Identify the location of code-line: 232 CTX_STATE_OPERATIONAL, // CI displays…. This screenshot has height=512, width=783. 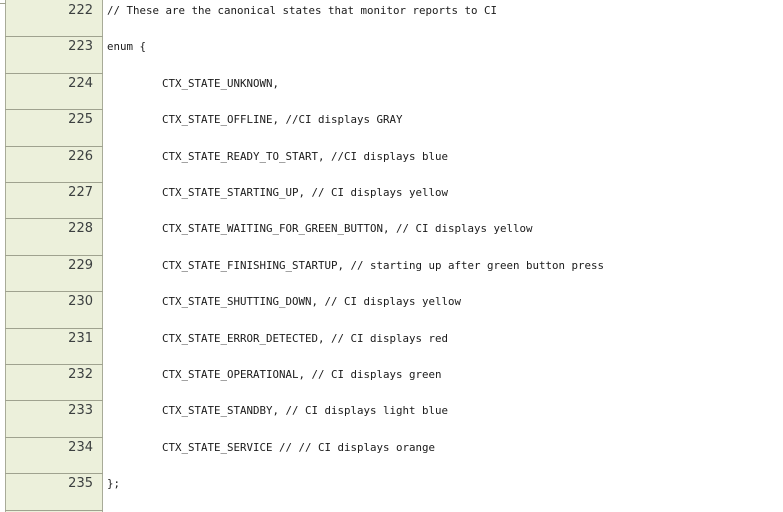
(391, 383).